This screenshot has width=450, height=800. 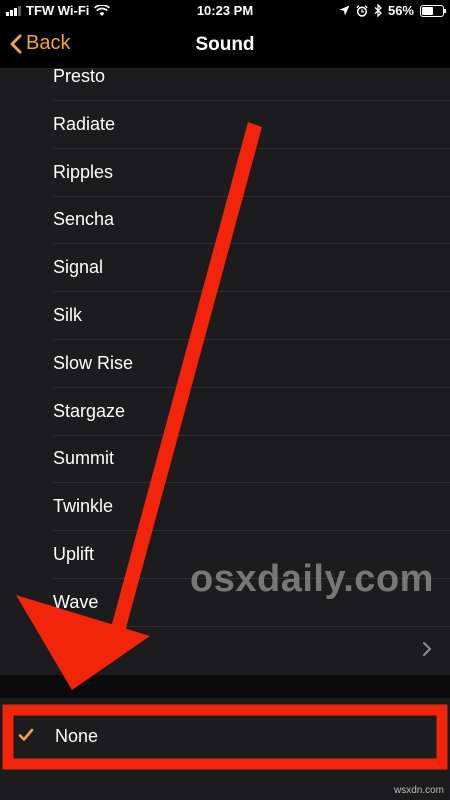 I want to click on sound-option: Sencha, so click(x=225, y=220).